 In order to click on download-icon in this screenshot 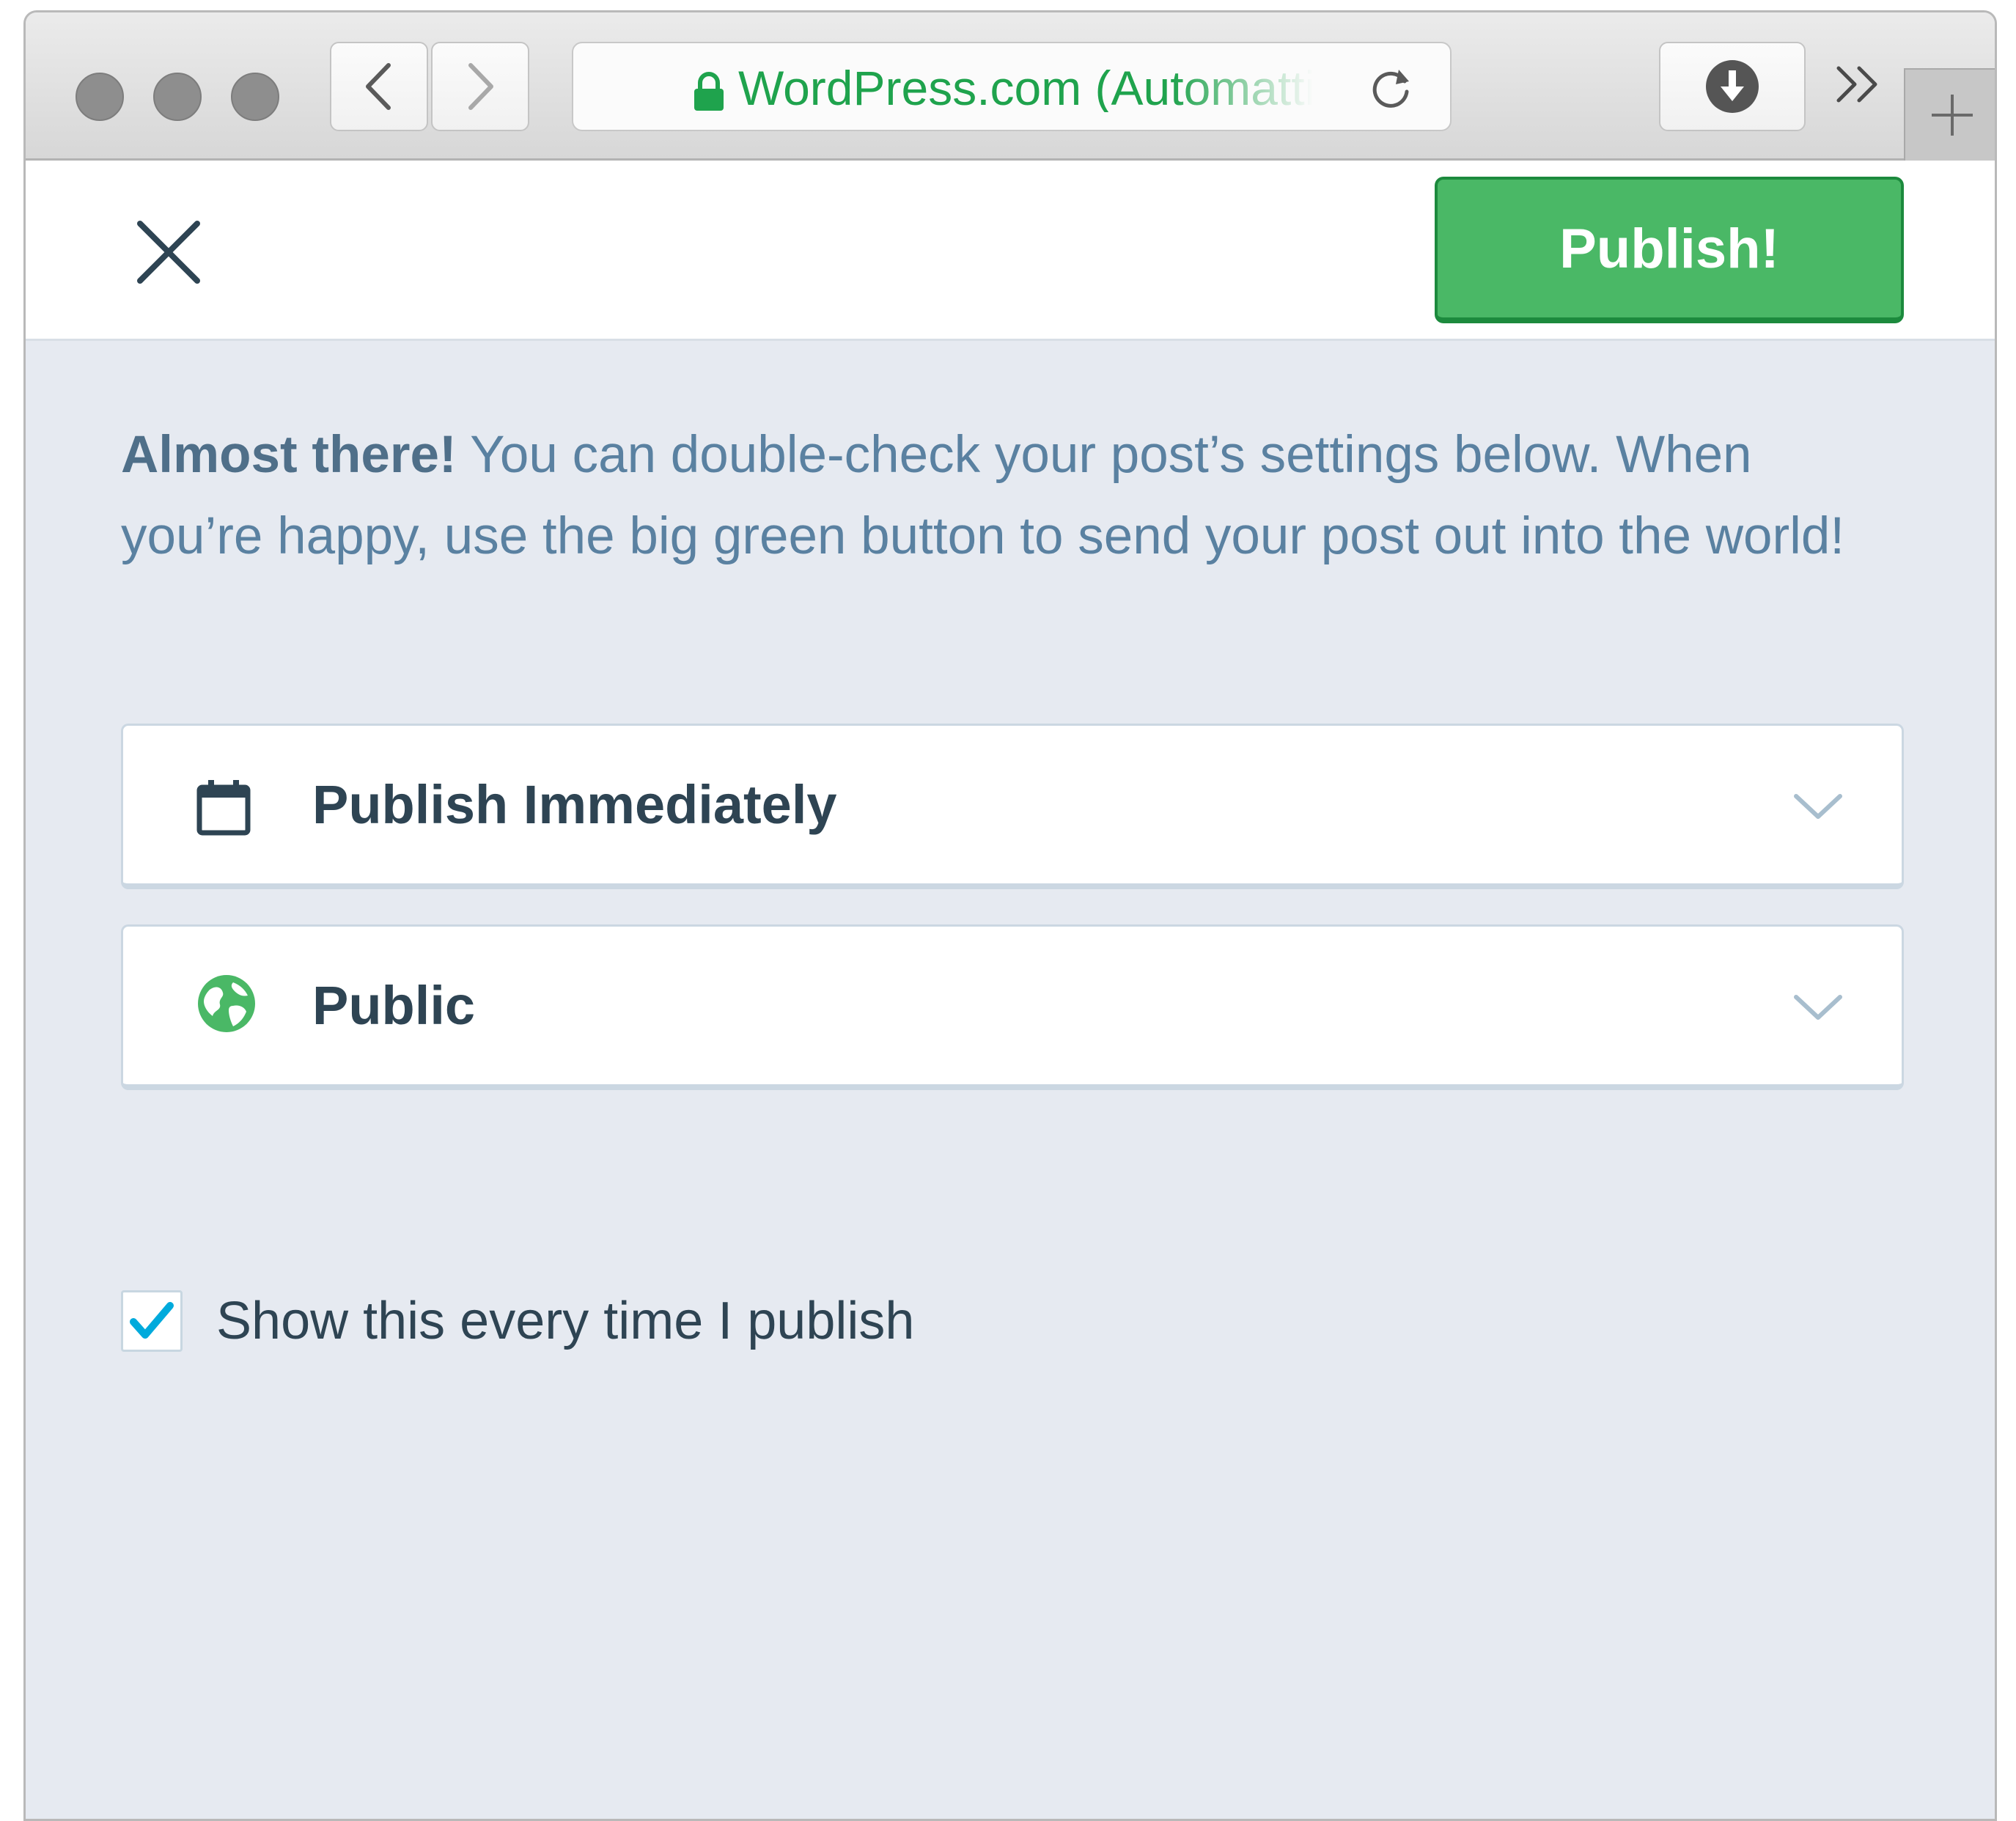, I will do `click(1732, 86)`.